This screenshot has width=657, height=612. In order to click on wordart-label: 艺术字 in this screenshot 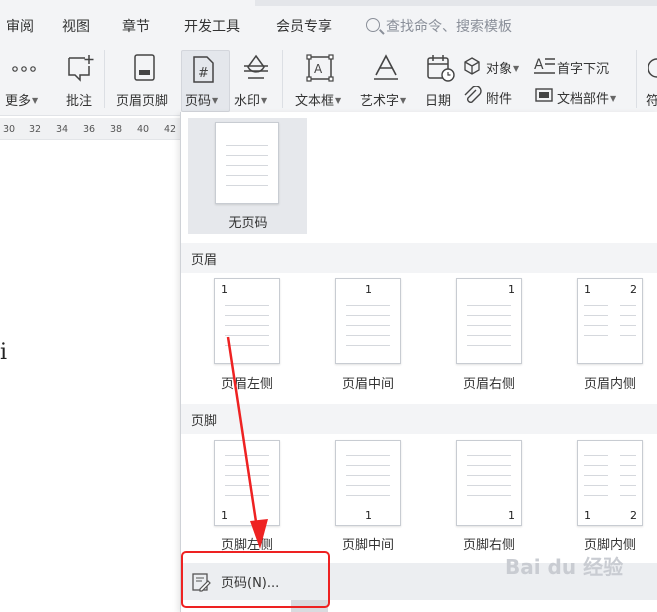, I will do `click(380, 101)`.